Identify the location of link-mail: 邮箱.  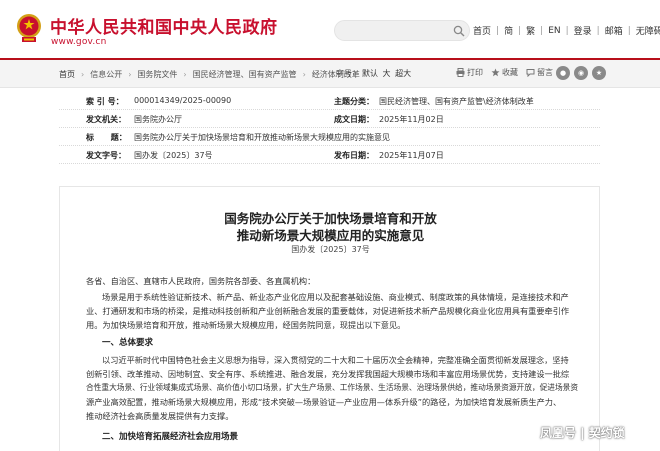
(614, 30).